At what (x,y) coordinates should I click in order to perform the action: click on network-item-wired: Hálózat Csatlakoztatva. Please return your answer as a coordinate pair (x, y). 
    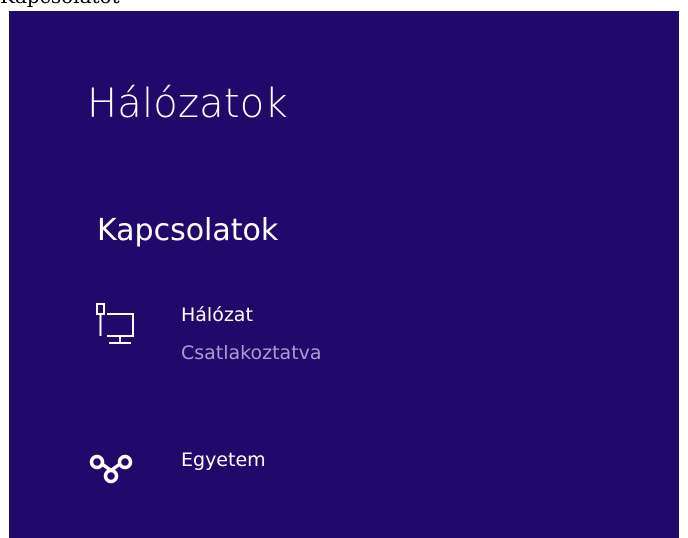
    Looking at the image, I should click on (249, 336).